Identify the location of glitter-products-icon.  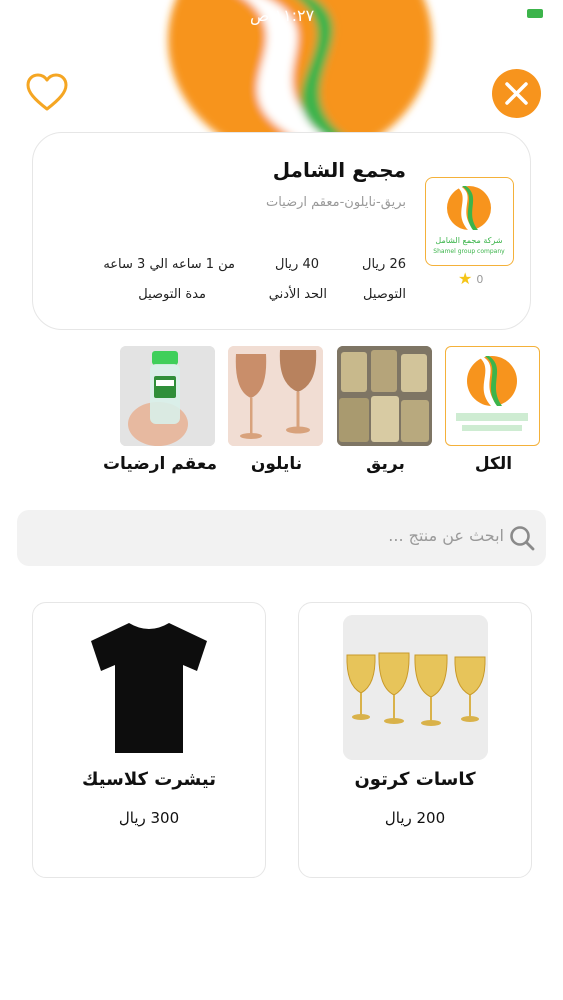
(384, 396).